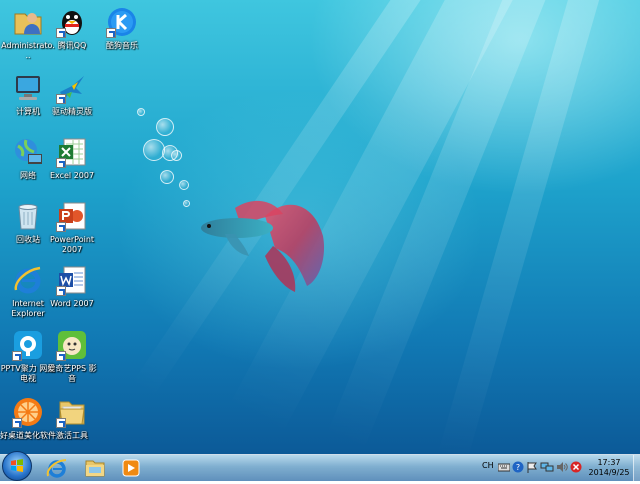 This screenshot has width=640, height=484. I want to click on desktop-icon-powerpoint: PowerPoint 2007, so click(72, 226).